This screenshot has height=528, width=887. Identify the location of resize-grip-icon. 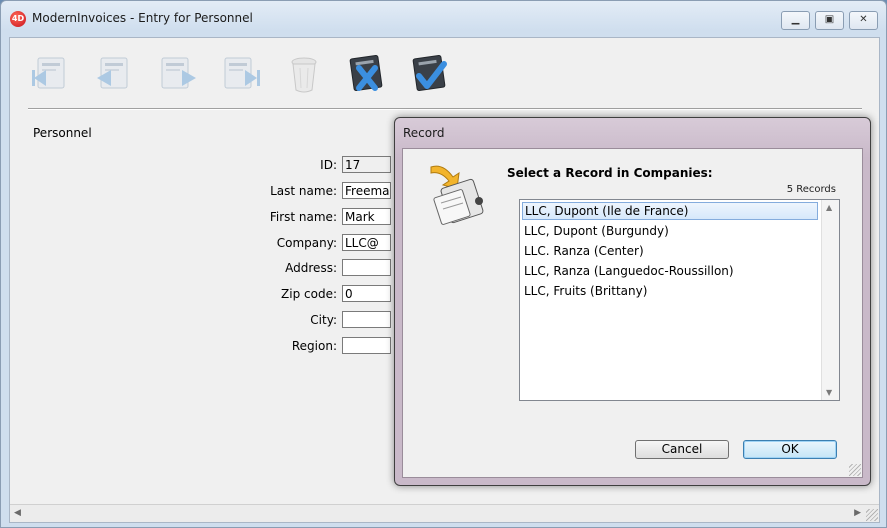
(872, 515).